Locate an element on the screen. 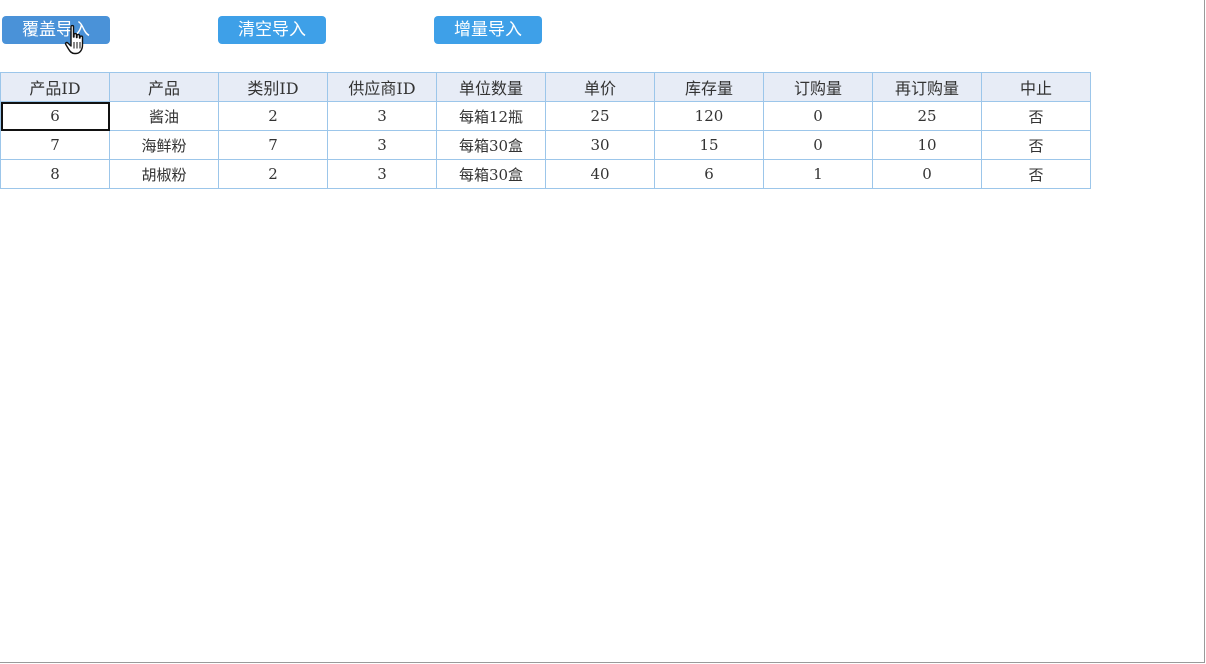 This screenshot has width=1206, height=664. append-import-button: 增量导入 is located at coordinates (488, 30).